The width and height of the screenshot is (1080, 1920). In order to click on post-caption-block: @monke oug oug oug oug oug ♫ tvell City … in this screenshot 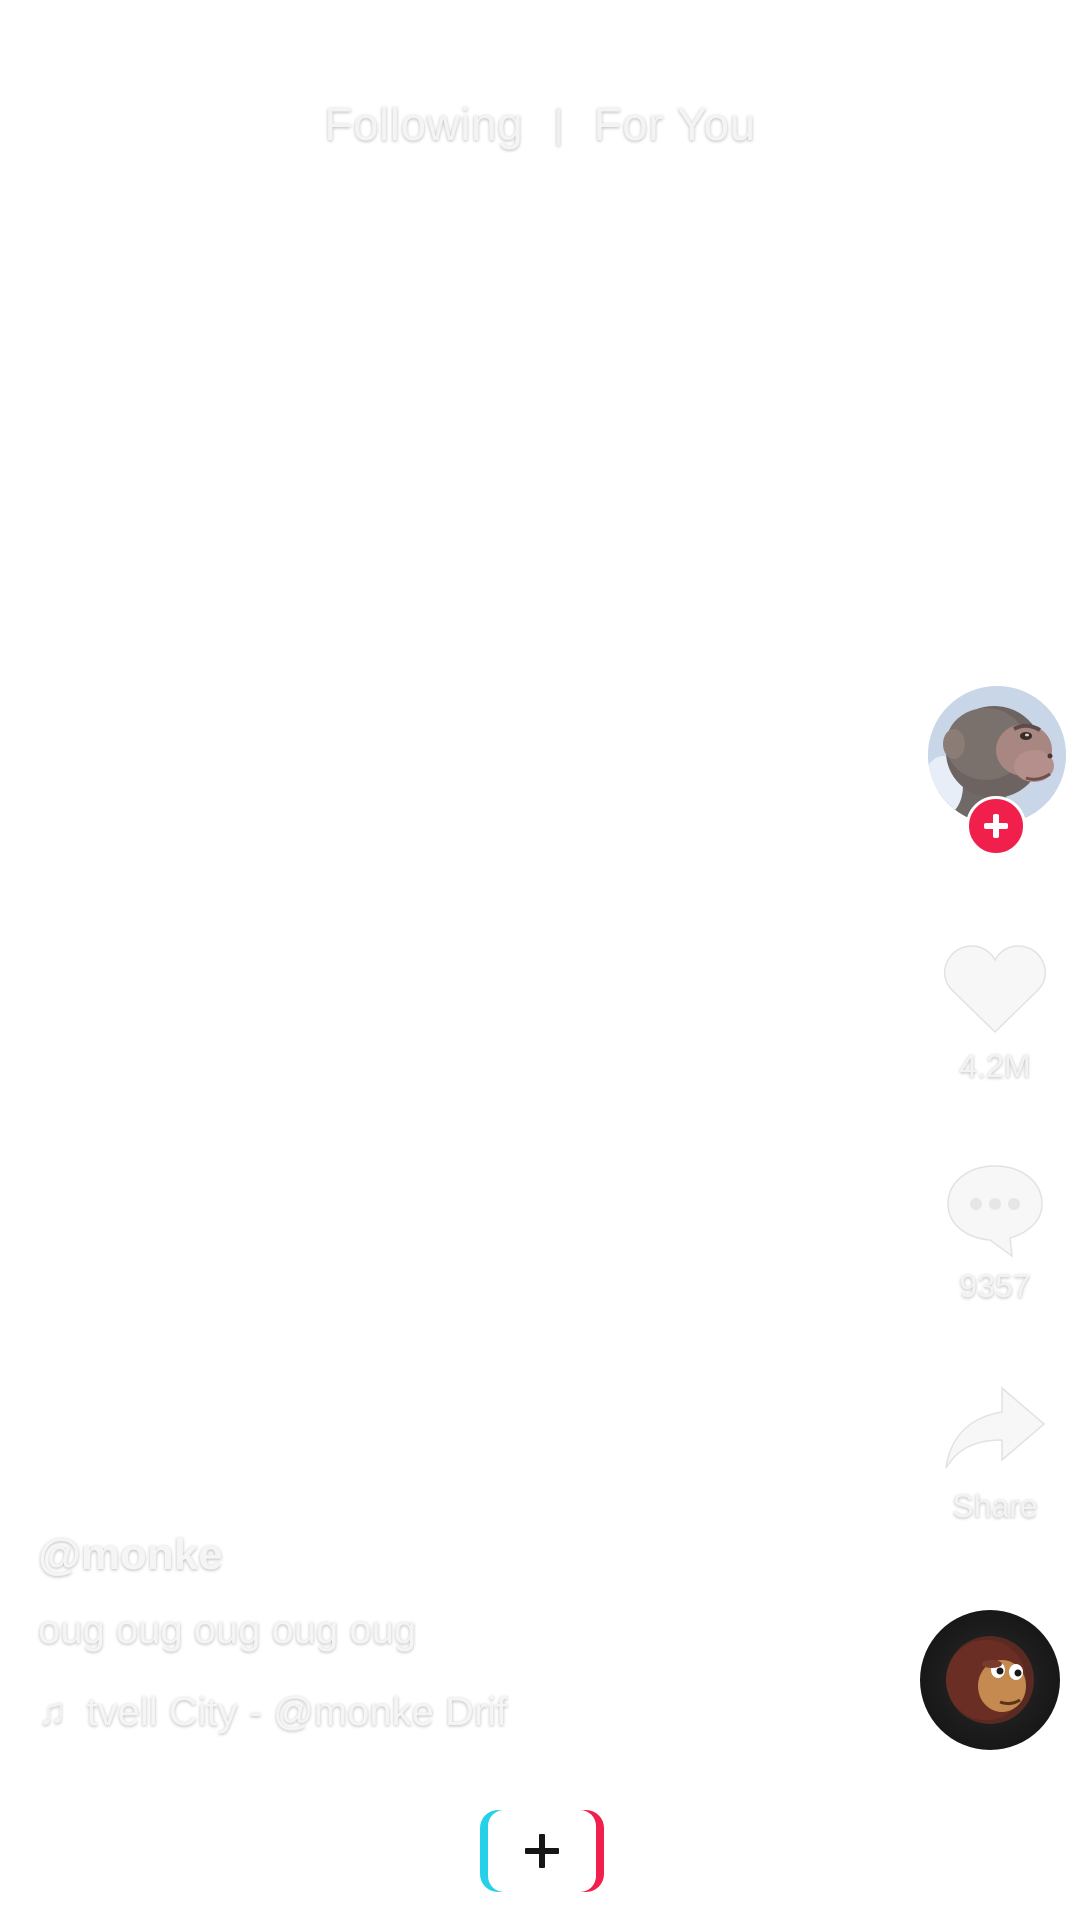, I will do `click(338, 1635)`.